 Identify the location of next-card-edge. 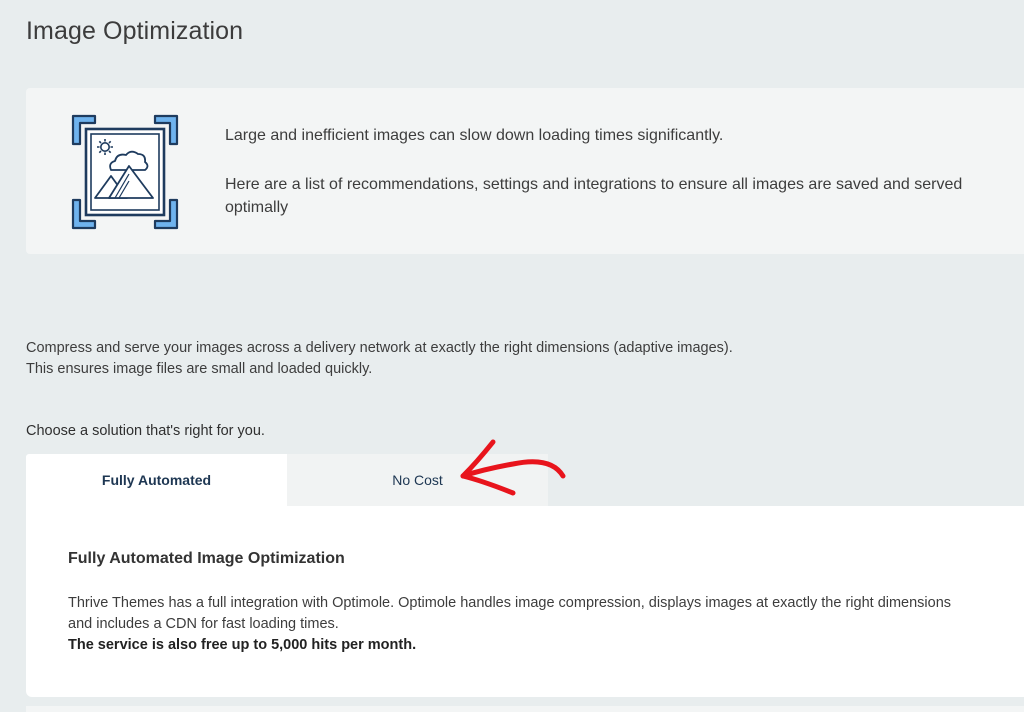
(525, 709).